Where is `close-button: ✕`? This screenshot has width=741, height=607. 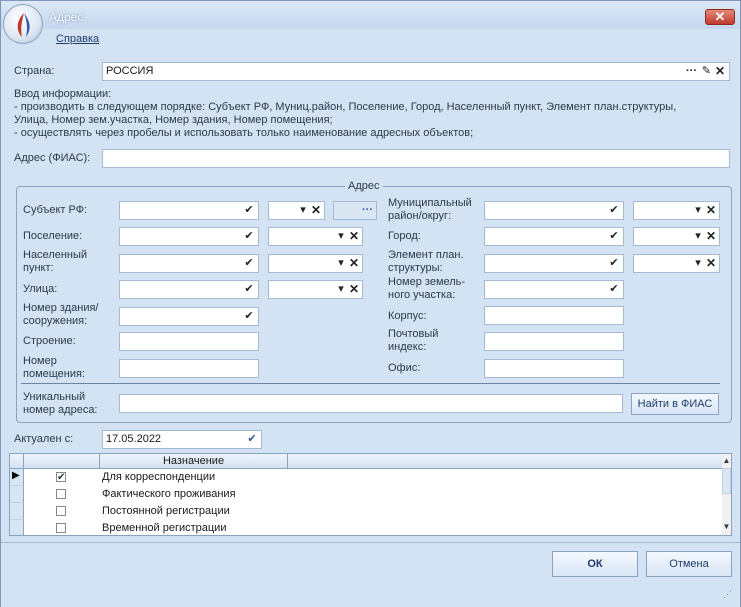 close-button: ✕ is located at coordinates (720, 17).